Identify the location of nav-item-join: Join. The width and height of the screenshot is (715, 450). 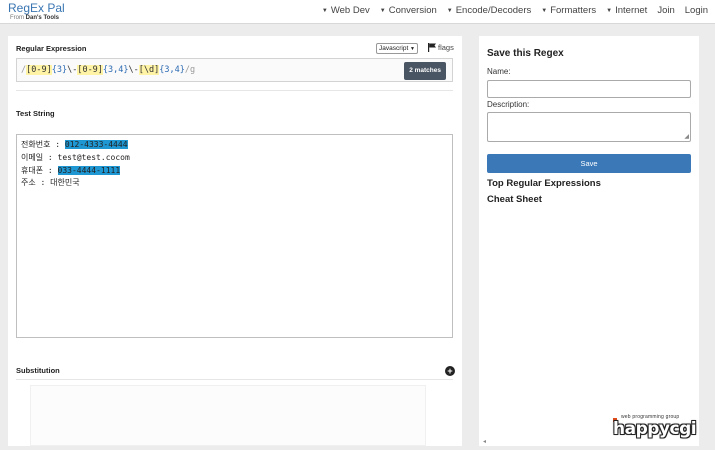
(665, 10).